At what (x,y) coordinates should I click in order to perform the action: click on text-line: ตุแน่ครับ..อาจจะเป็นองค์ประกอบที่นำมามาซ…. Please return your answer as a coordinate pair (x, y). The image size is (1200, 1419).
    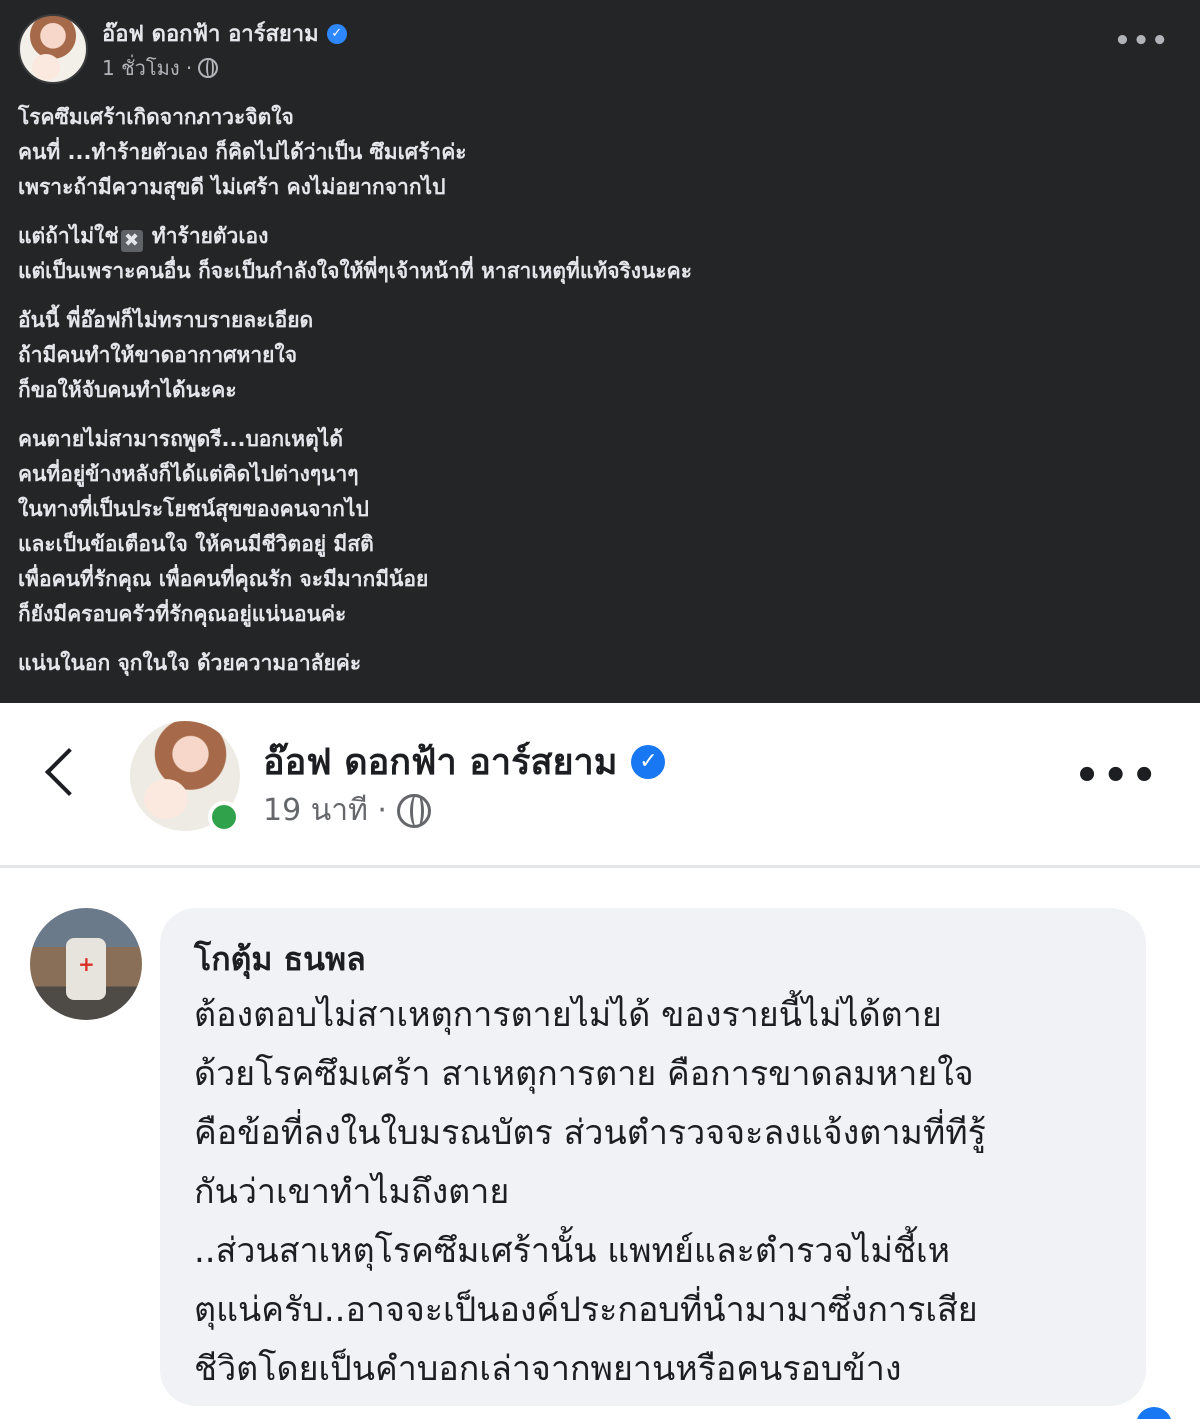
    Looking at the image, I should click on (586, 1310).